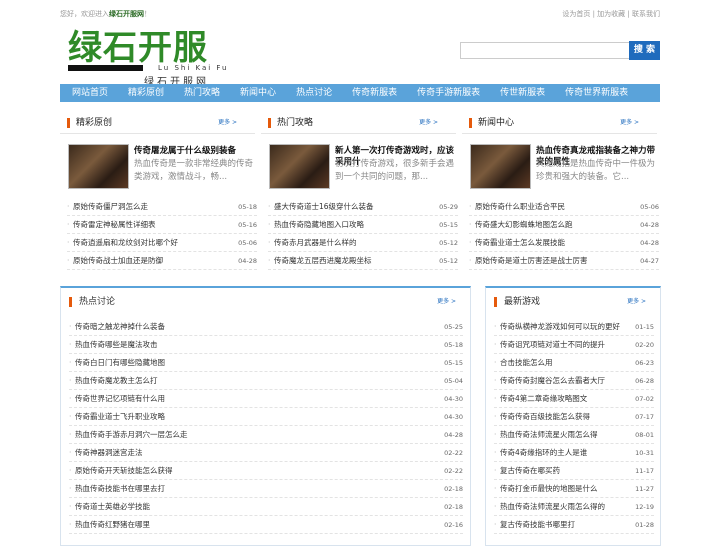 This screenshot has width=720, height=546. I want to click on nav-item: 传世新服表, so click(522, 93).